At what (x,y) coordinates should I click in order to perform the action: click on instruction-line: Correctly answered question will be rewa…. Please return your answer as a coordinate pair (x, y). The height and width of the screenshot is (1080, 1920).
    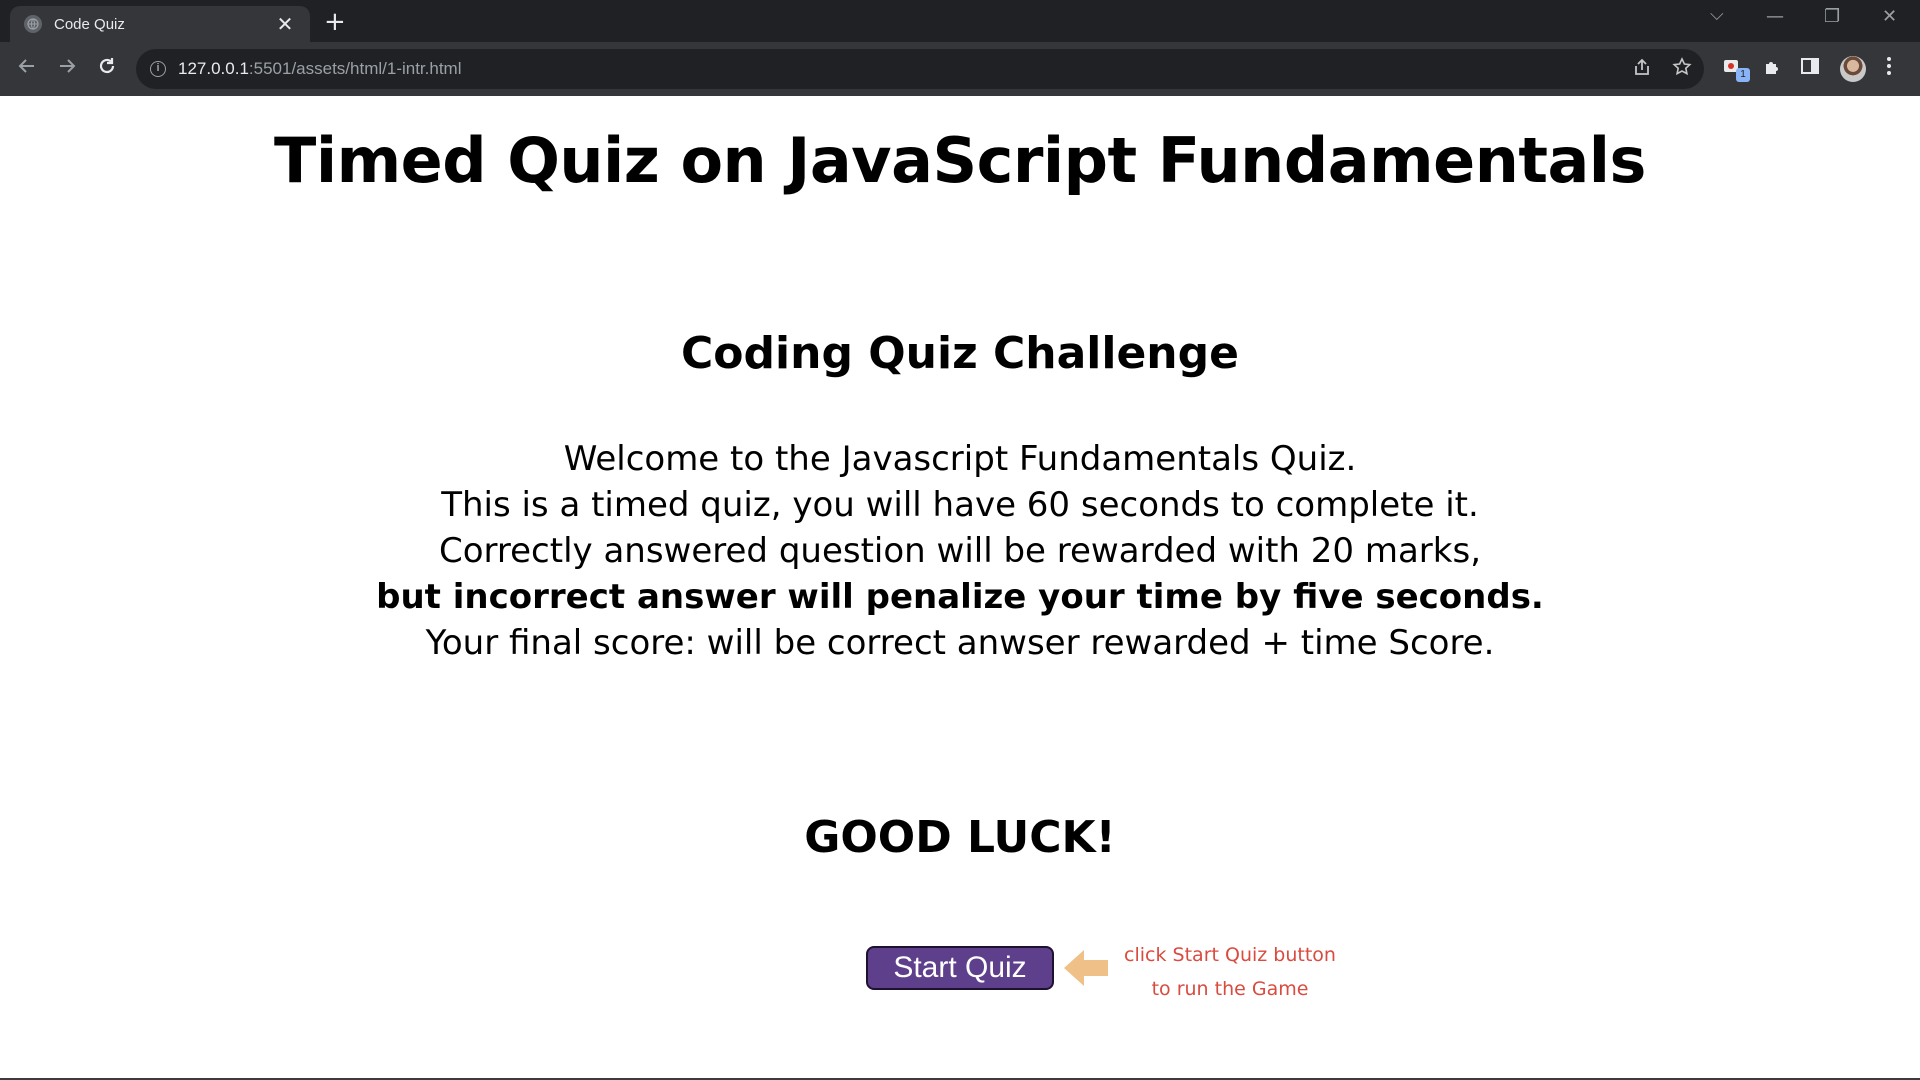
    Looking at the image, I should click on (959, 551).